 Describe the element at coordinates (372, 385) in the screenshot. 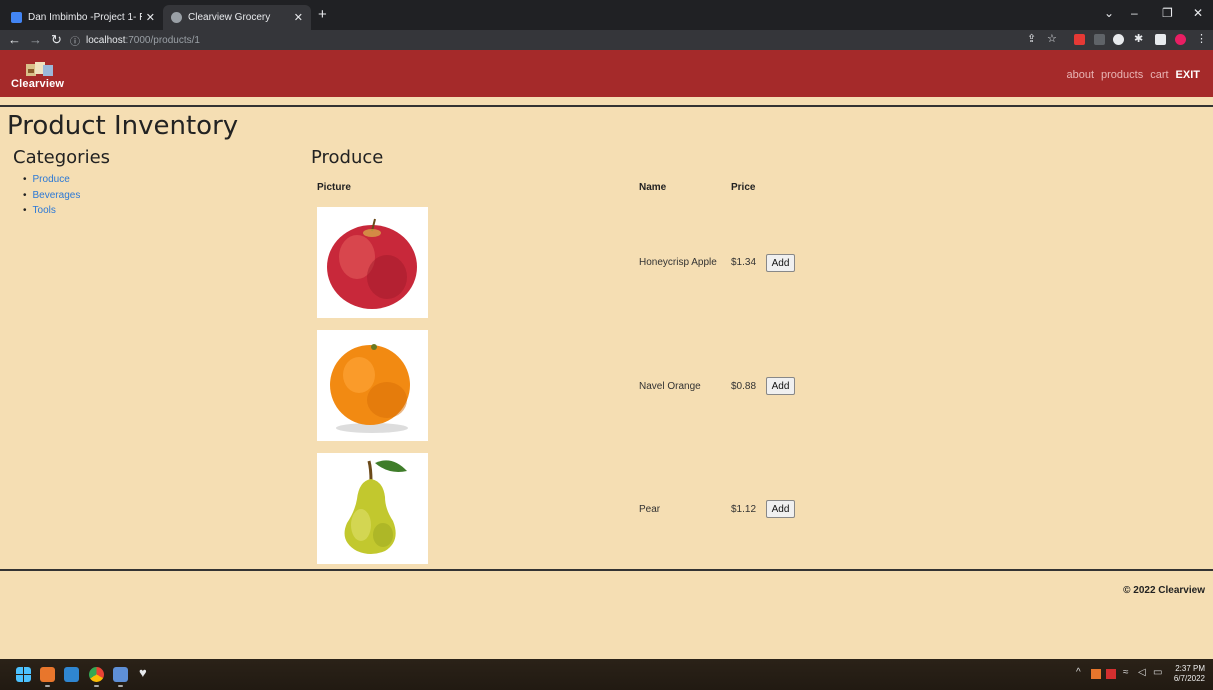

I see `orange-image` at that location.